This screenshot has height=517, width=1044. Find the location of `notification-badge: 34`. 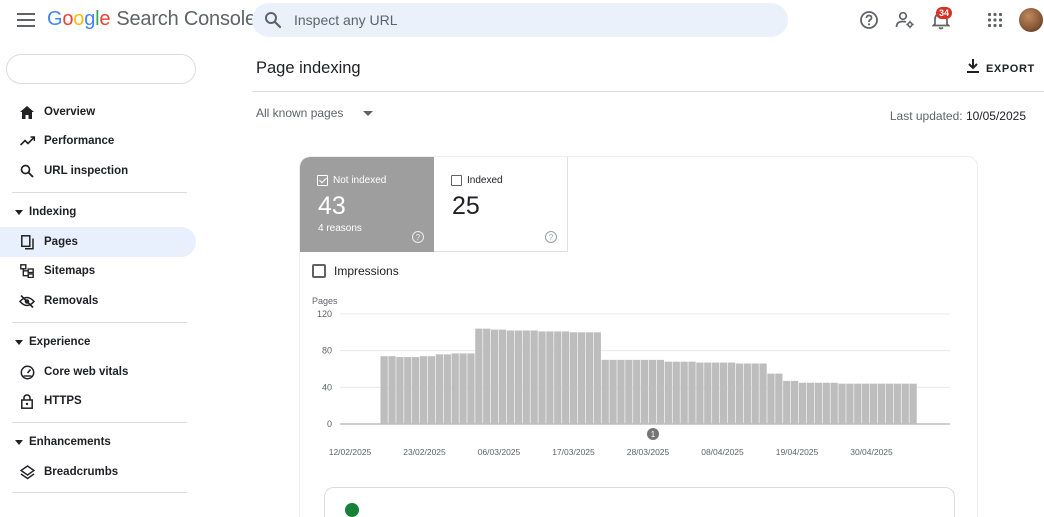

notification-badge: 34 is located at coordinates (944, 13).